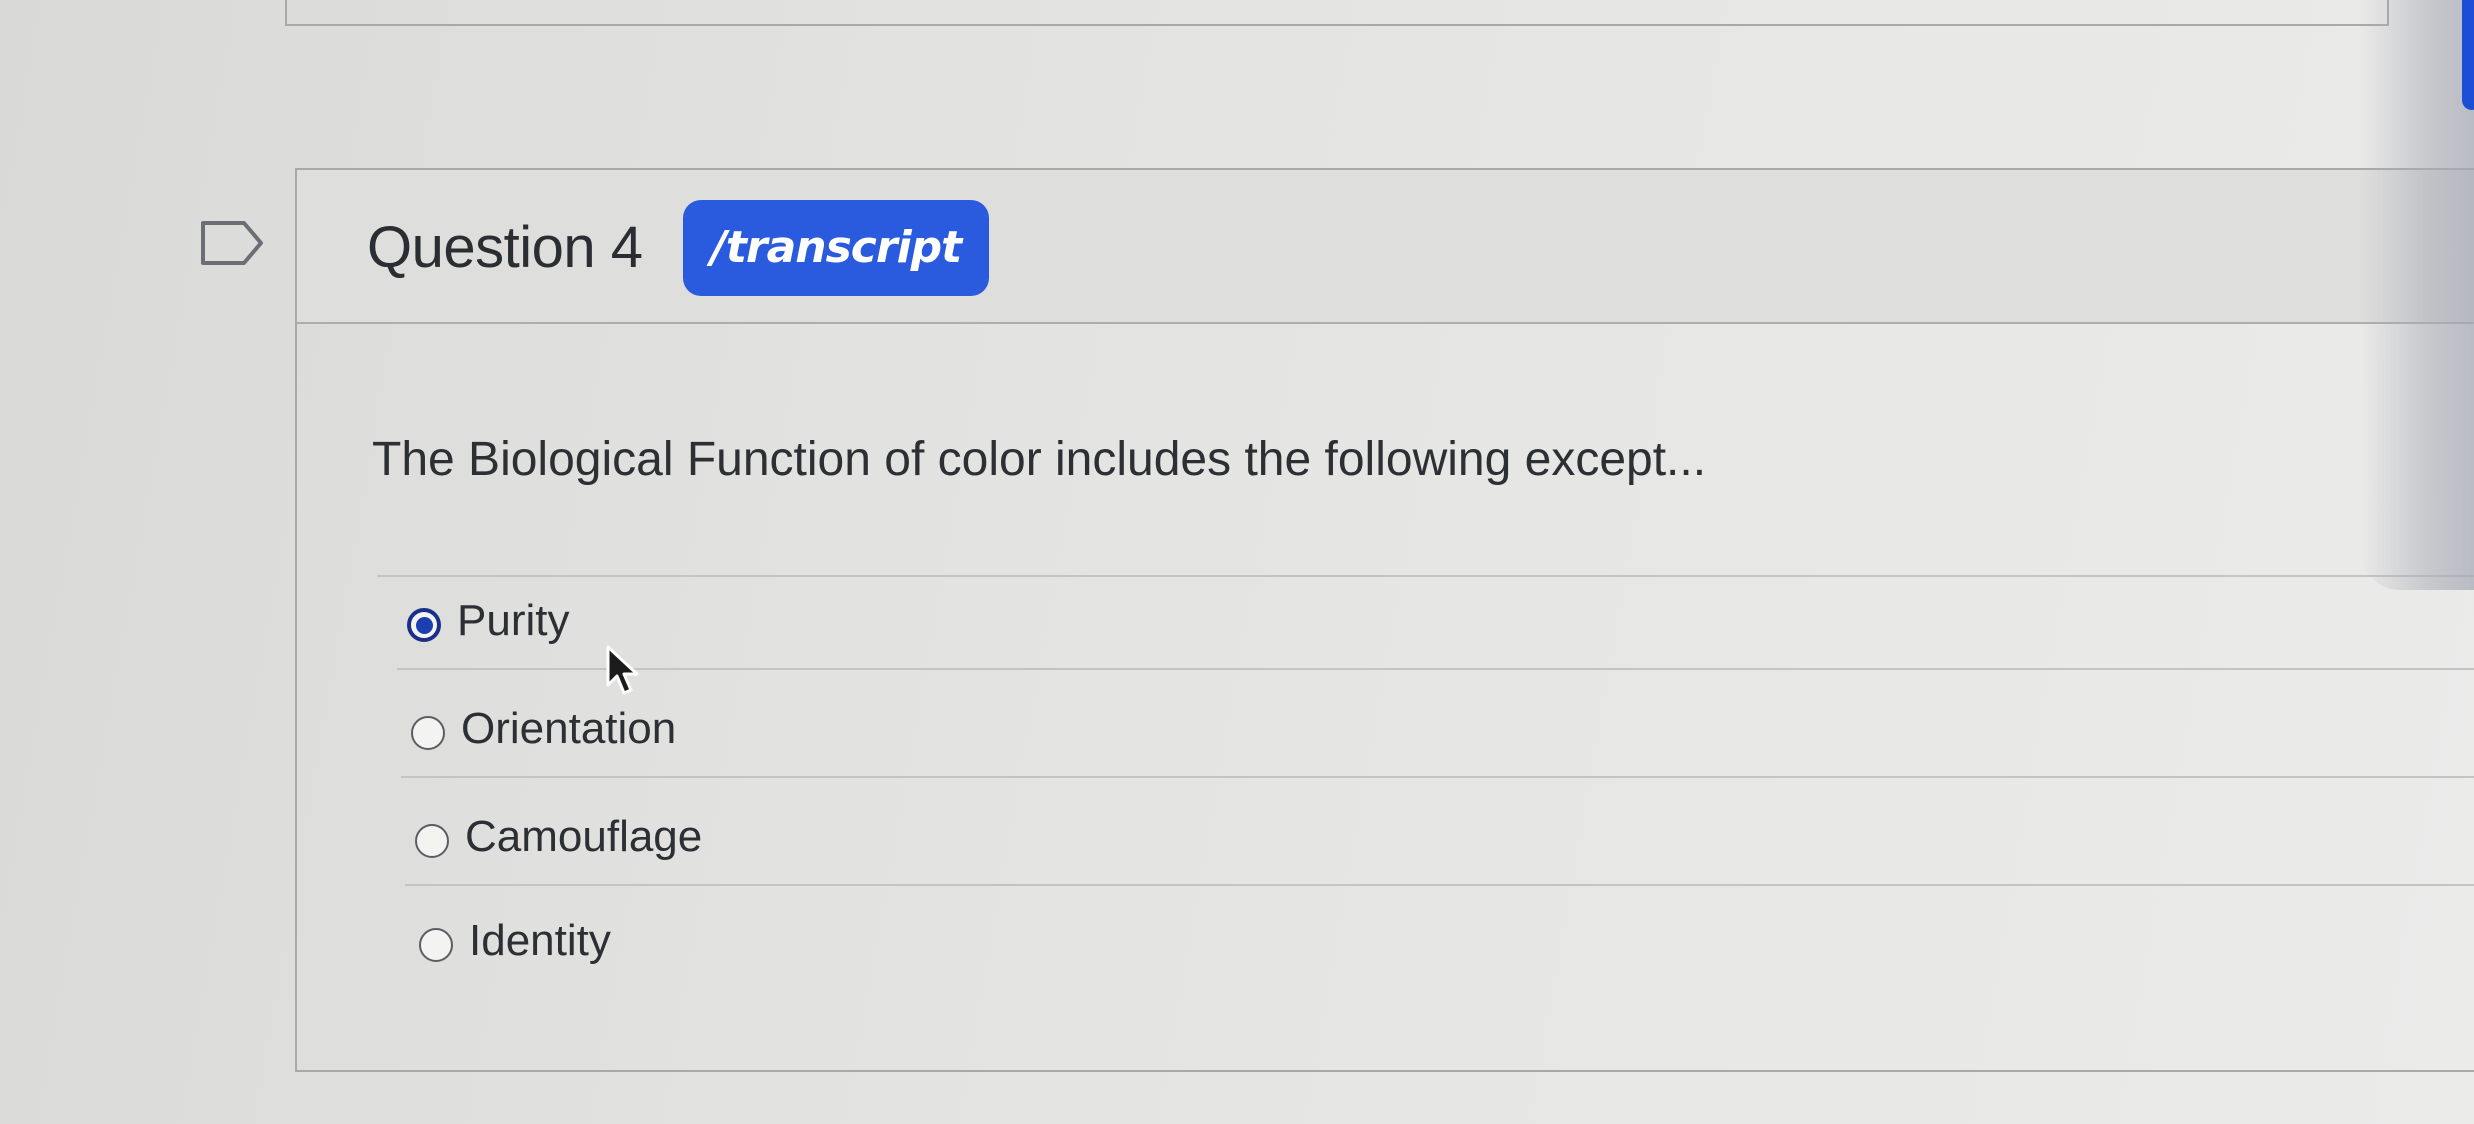  I want to click on window-edge, so click(2468, 55).